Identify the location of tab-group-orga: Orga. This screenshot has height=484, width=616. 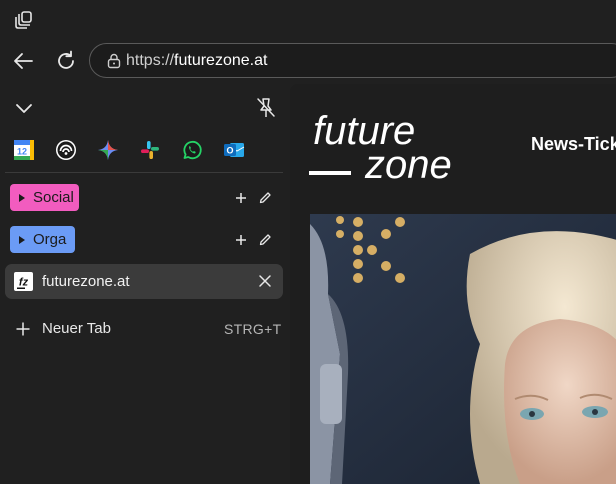
(42, 239).